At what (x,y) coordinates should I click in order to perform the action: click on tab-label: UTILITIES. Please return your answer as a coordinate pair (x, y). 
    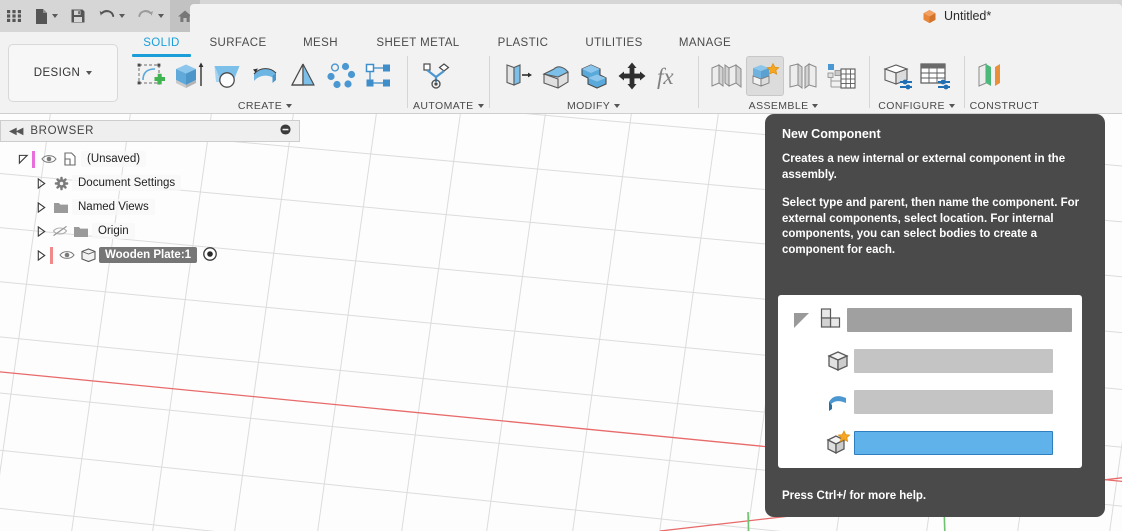
    Looking at the image, I should click on (614, 43).